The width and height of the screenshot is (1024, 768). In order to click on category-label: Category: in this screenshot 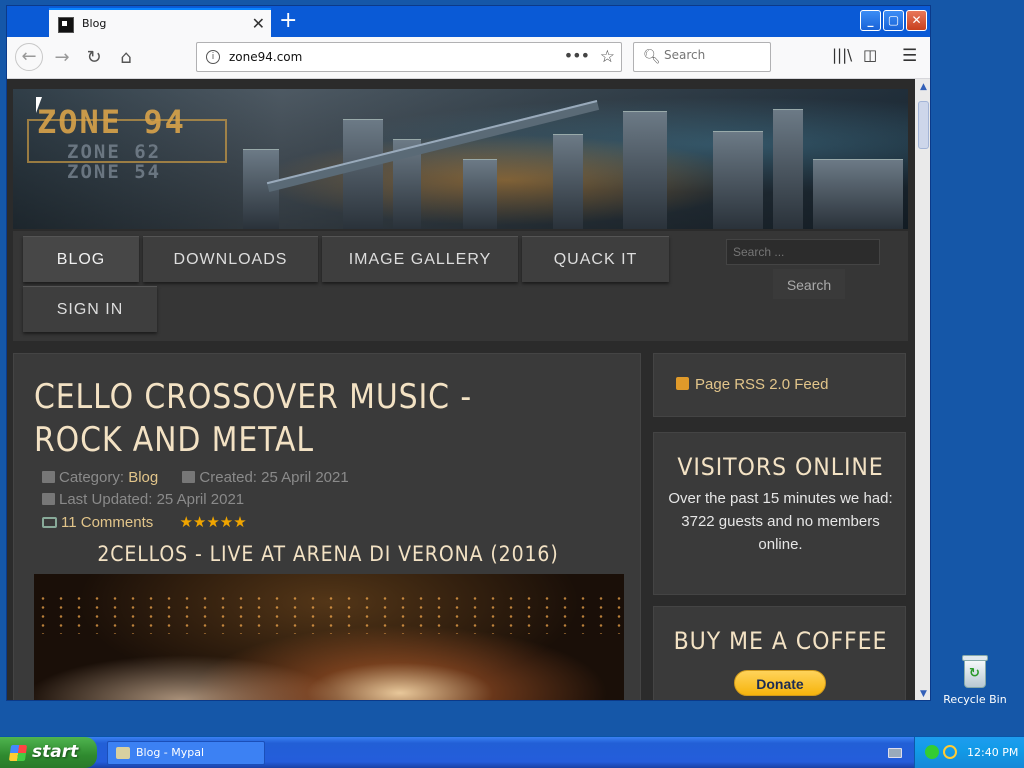, I will do `click(92, 477)`.